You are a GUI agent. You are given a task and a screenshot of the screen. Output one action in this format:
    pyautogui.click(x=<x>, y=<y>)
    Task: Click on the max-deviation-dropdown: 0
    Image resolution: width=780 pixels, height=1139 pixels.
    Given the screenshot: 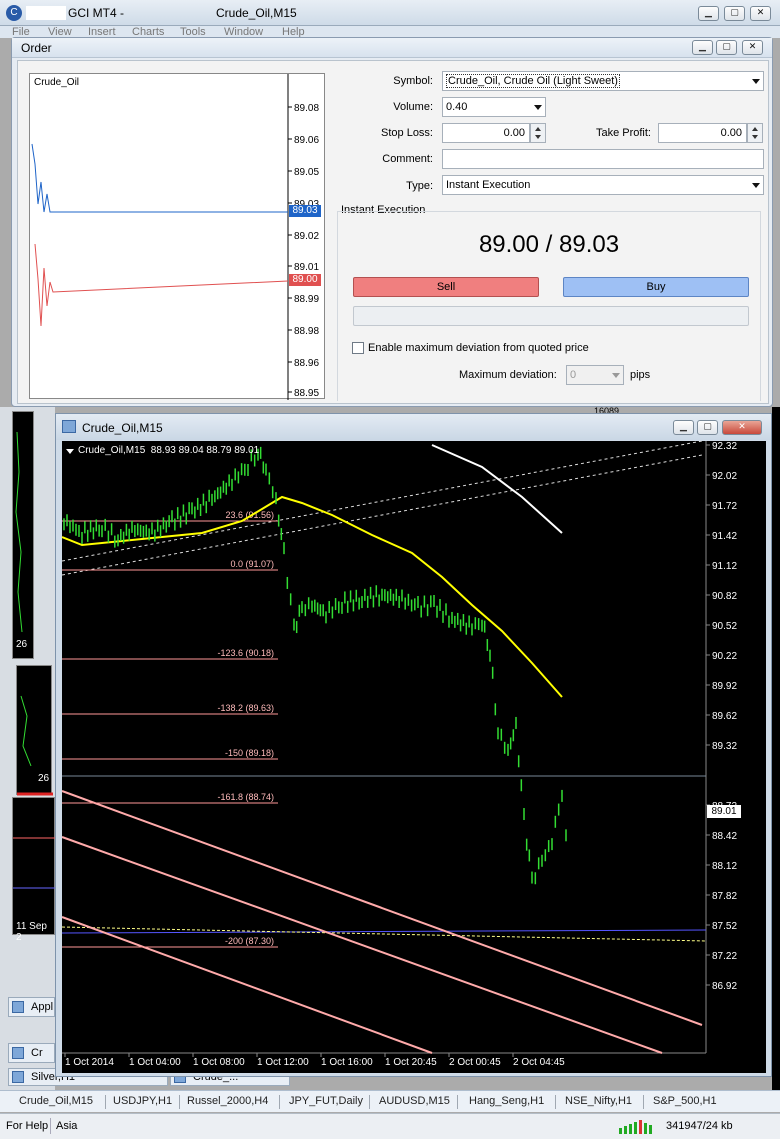 What is the action you would take?
    pyautogui.click(x=595, y=375)
    